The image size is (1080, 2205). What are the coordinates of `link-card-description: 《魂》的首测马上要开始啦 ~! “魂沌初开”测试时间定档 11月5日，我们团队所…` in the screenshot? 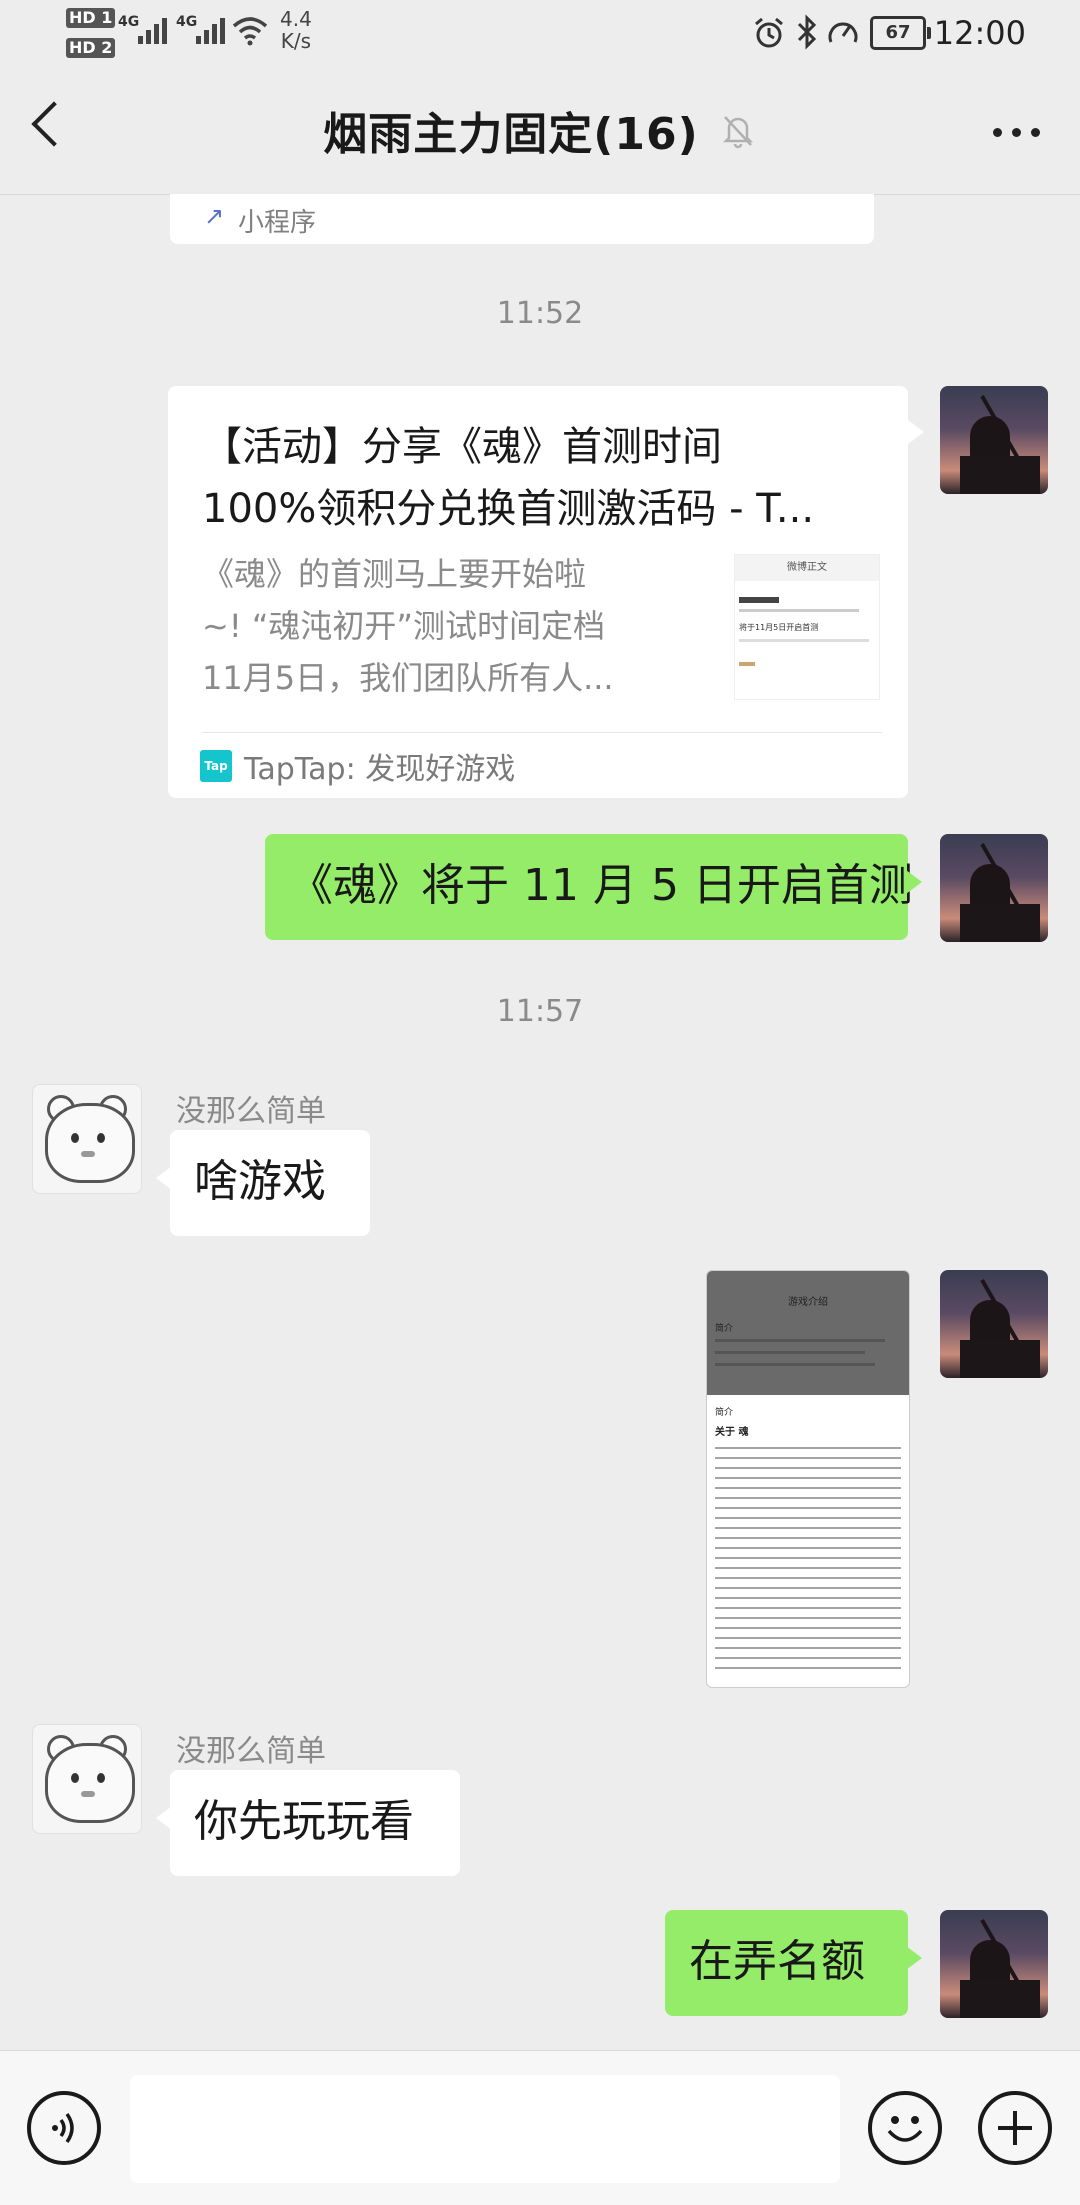 It's located at (408, 626).